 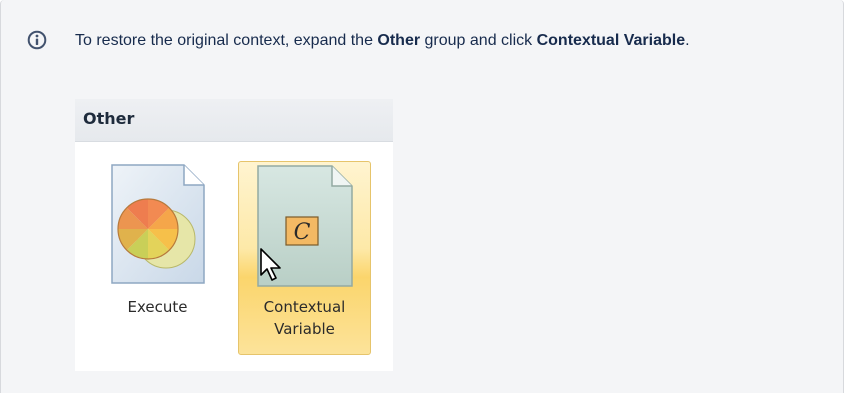 What do you see at coordinates (304, 307) in the screenshot?
I see `contextual-variable-label-line1: Contextual` at bounding box center [304, 307].